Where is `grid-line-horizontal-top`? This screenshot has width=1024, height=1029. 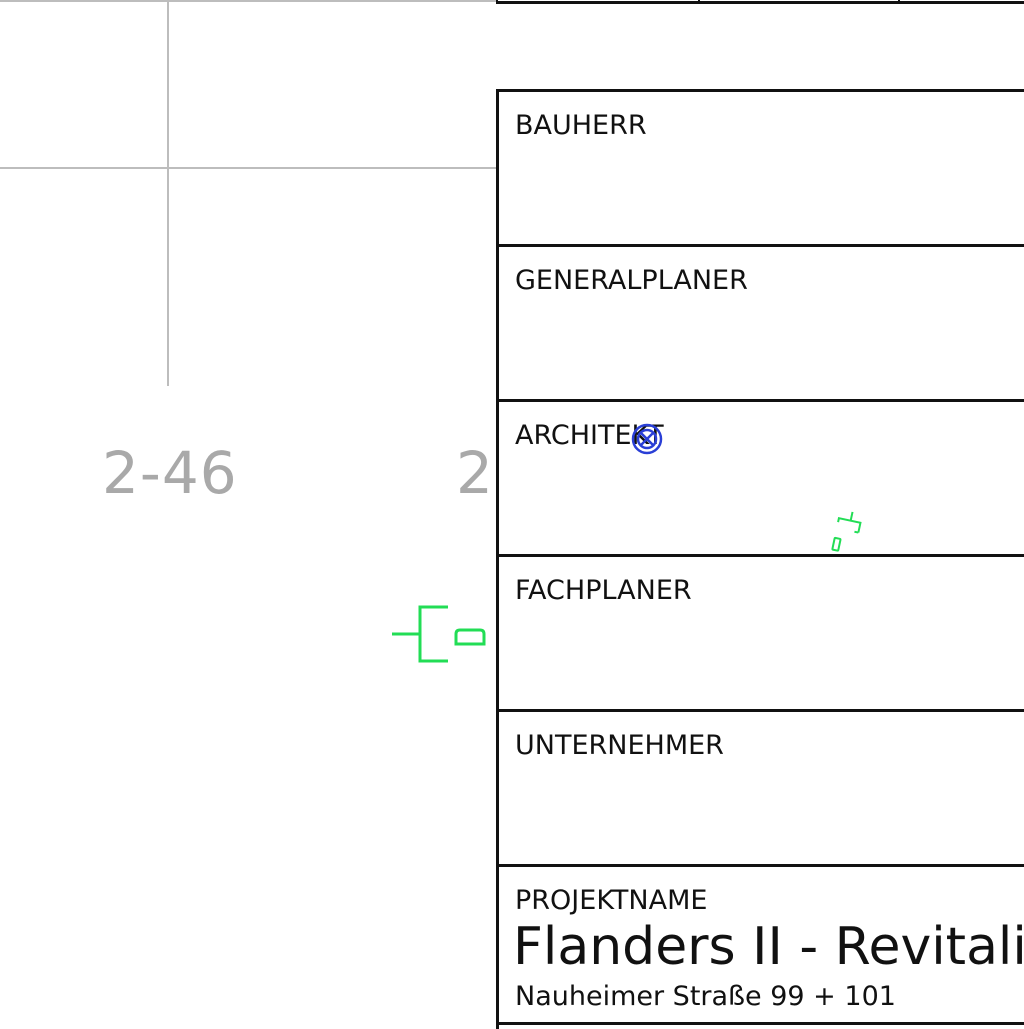
grid-line-horizontal-top is located at coordinates (248, 1).